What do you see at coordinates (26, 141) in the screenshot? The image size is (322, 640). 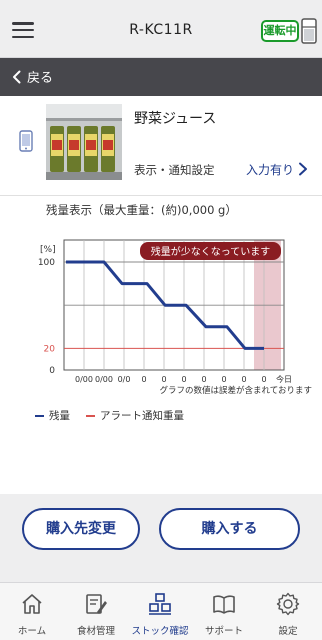 I see `phone-icon` at bounding box center [26, 141].